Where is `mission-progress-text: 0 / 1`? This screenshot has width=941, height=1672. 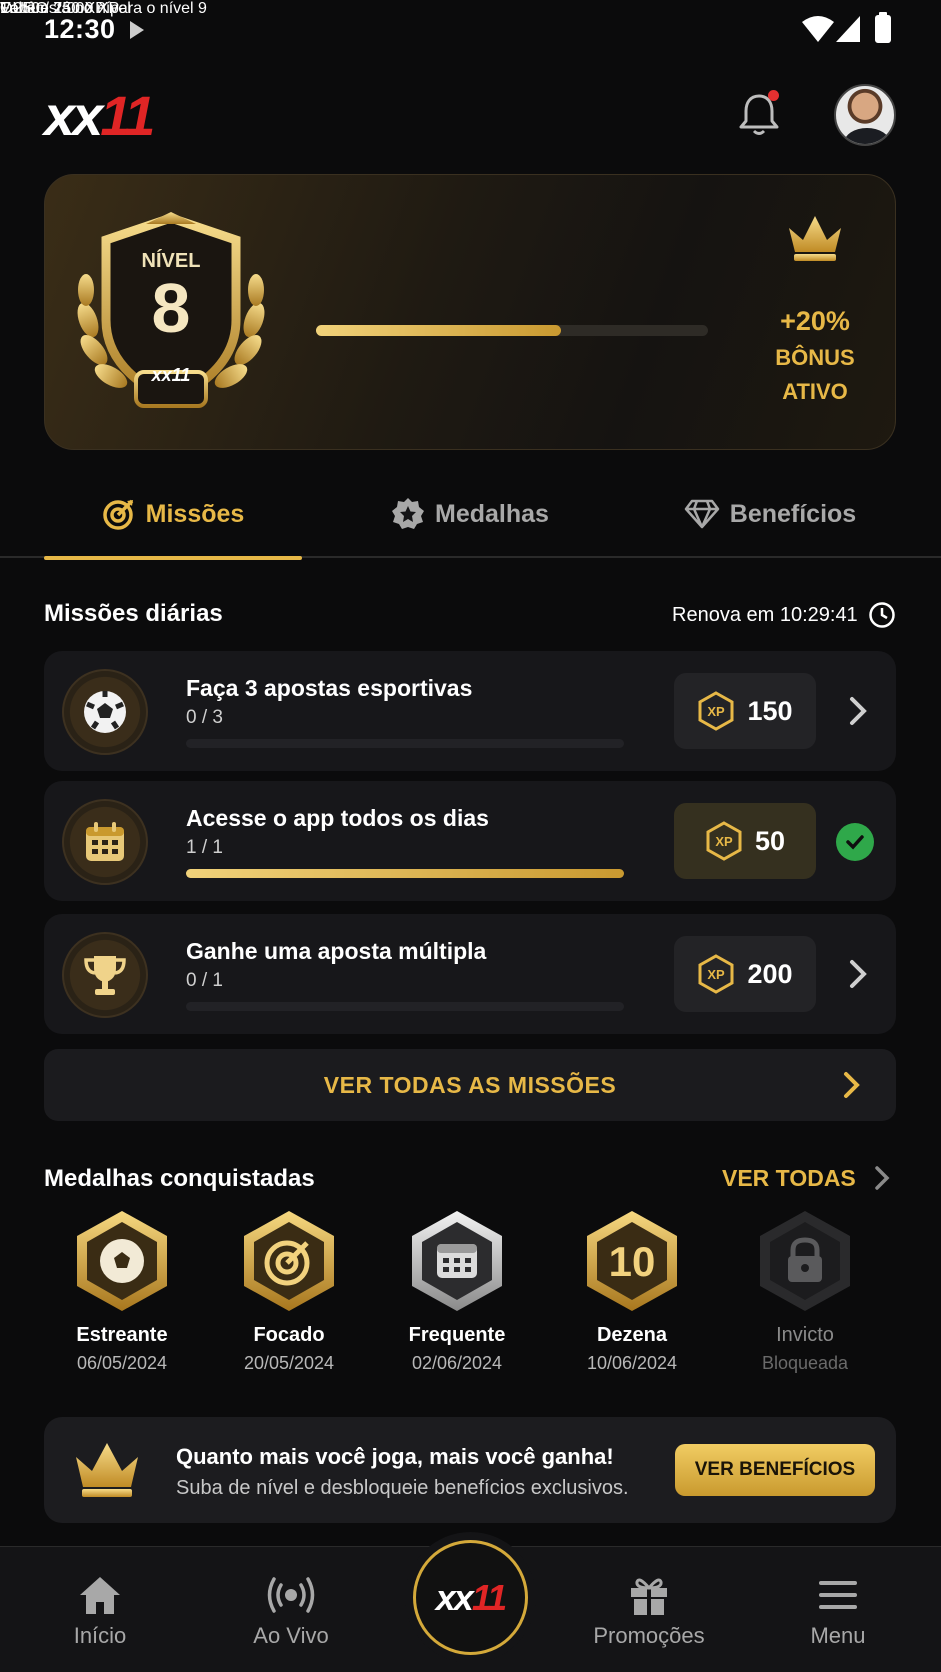 mission-progress-text: 0 / 1 is located at coordinates (204, 980).